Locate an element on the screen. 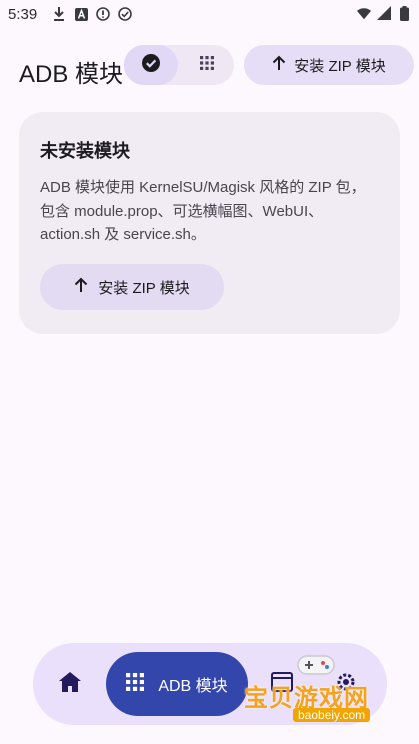 Image resolution: width=419 pixels, height=744 pixels. top-app-bar: ADB 模块 安装 ZIP 模块 is located at coordinates (209, 66).